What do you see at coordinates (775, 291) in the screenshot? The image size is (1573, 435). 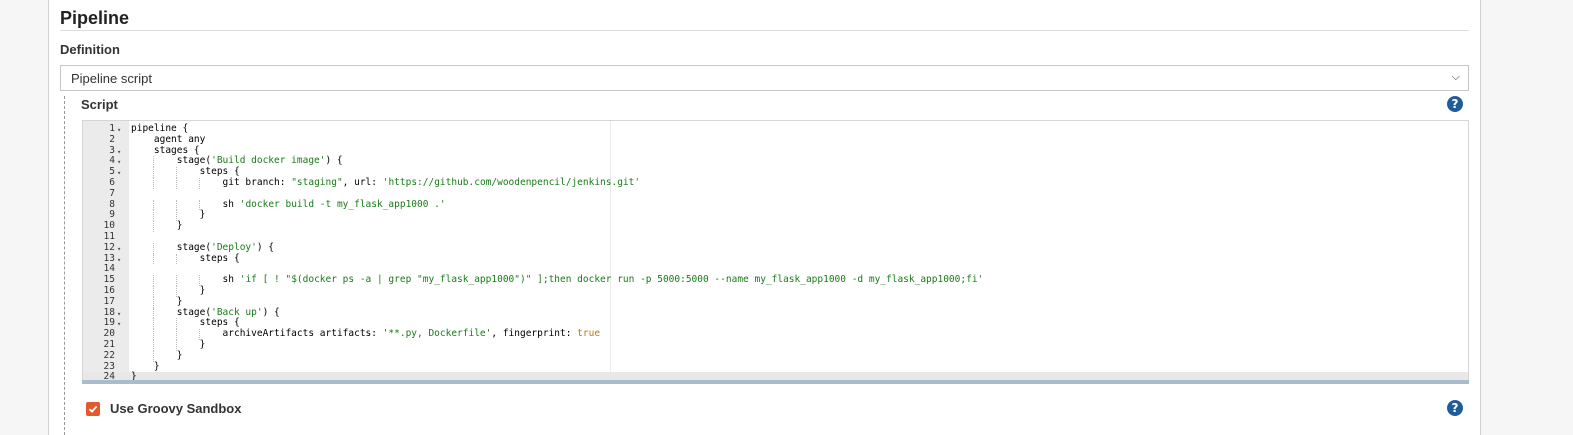 I see `code-line: 16 }` at bounding box center [775, 291].